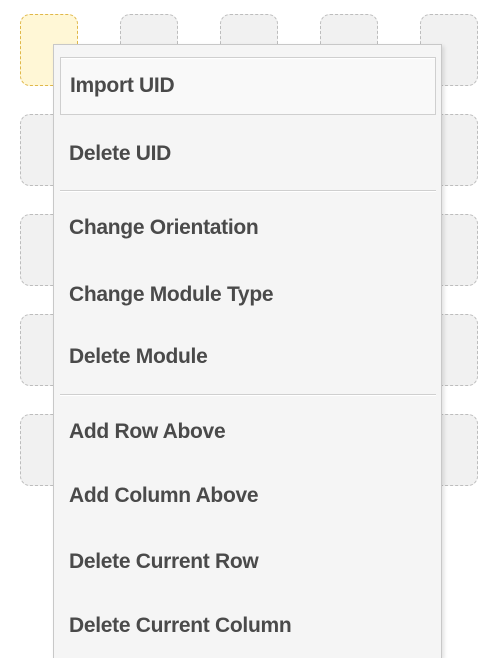 The image size is (483, 658). I want to click on menu-item-change-orientation: Change Orientation, so click(248, 228).